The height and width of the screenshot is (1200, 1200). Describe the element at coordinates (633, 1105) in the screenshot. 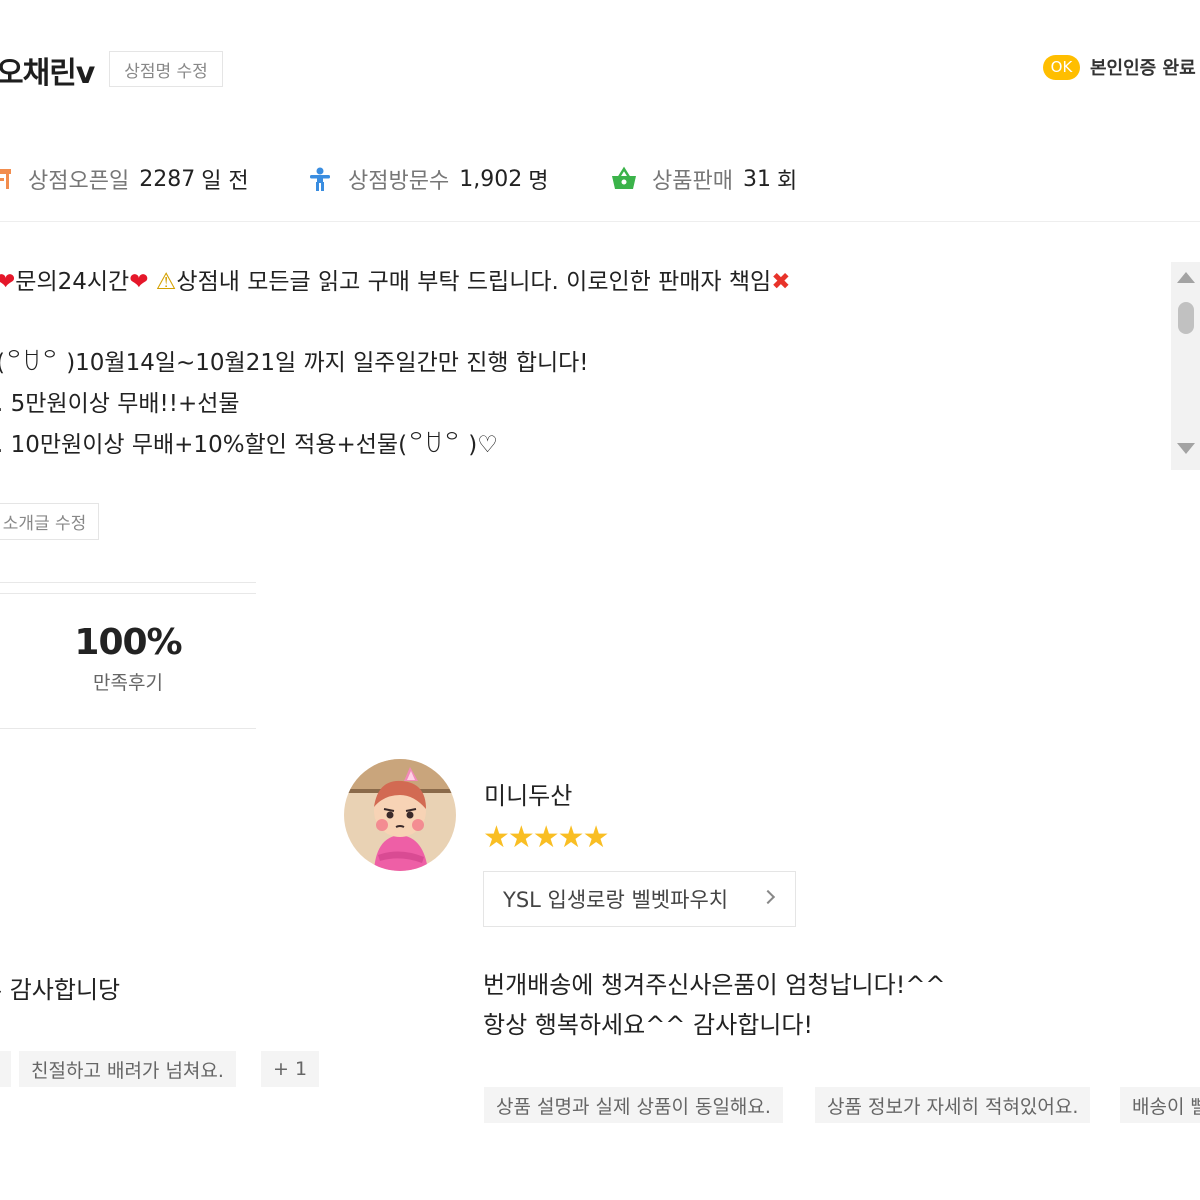

I see `review-tag: 상품 설명과 실제 상품이 동일해요.` at that location.